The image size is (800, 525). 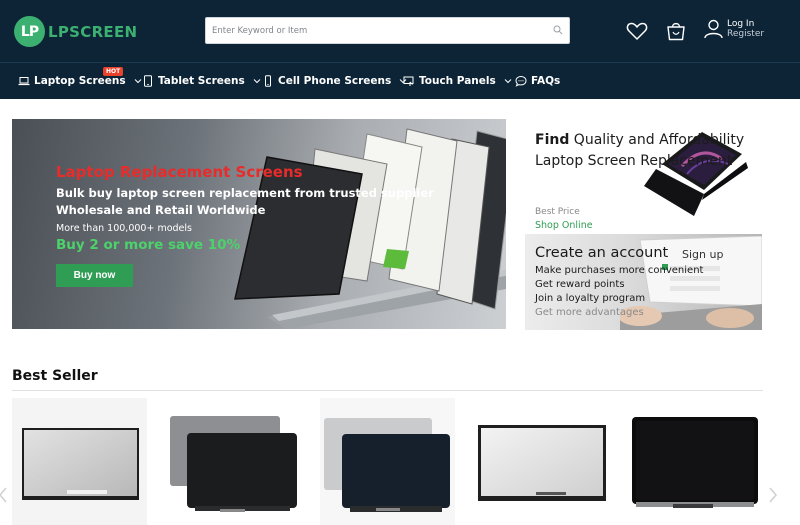 I want to click on account-menu: Log In Register, so click(x=734, y=29).